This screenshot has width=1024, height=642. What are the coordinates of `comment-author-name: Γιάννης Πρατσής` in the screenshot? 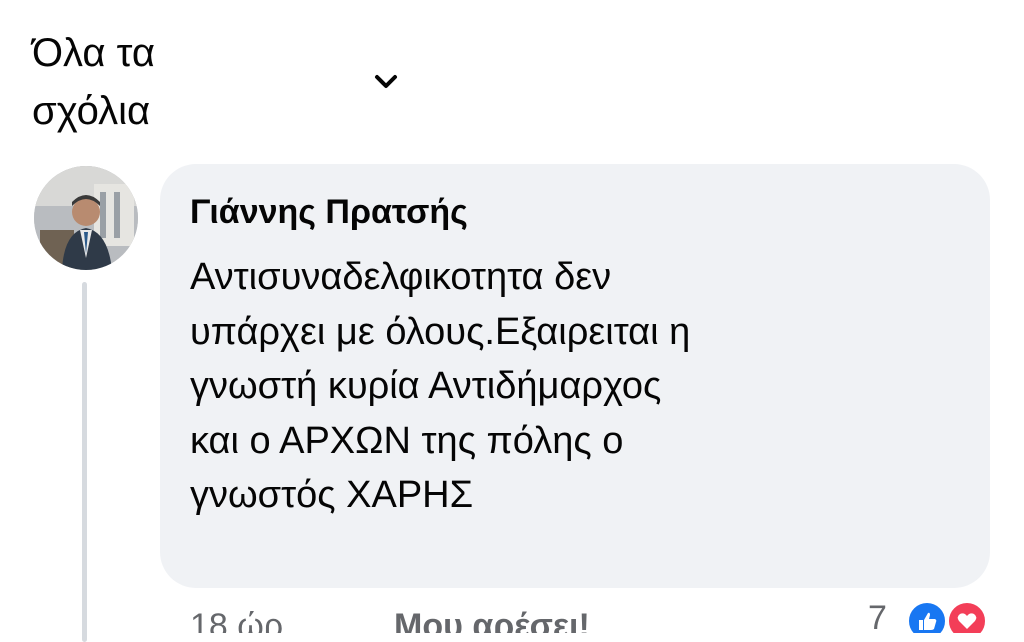 It's located at (329, 212).